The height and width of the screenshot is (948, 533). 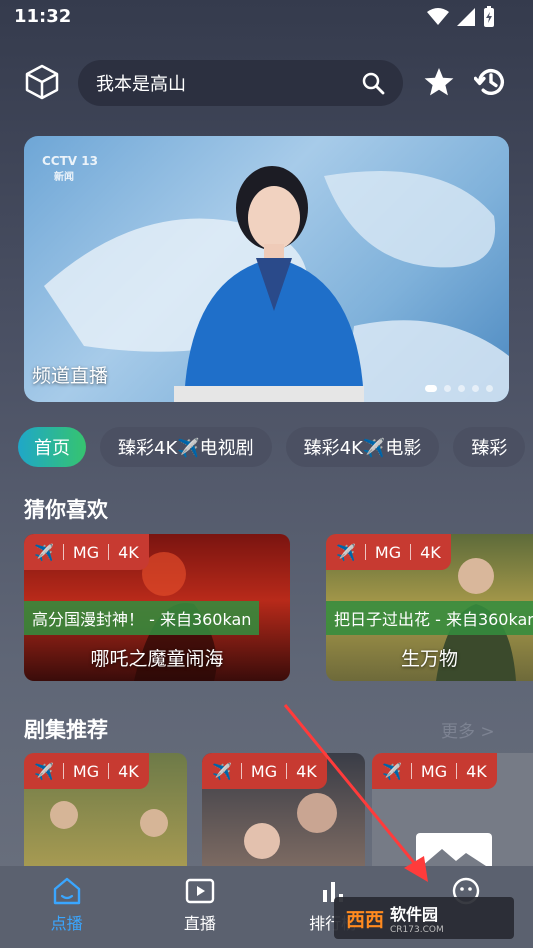 What do you see at coordinates (466, 17) in the screenshot?
I see `signal-icon` at bounding box center [466, 17].